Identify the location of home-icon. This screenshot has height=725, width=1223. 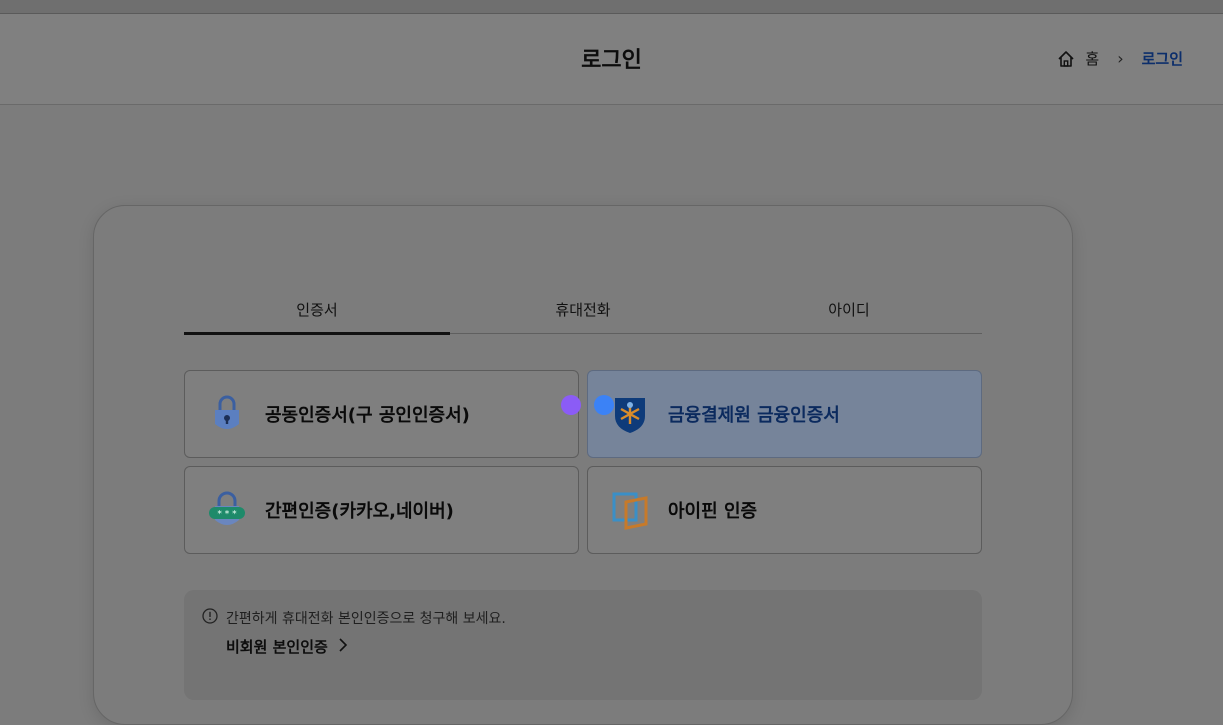
(1066, 59).